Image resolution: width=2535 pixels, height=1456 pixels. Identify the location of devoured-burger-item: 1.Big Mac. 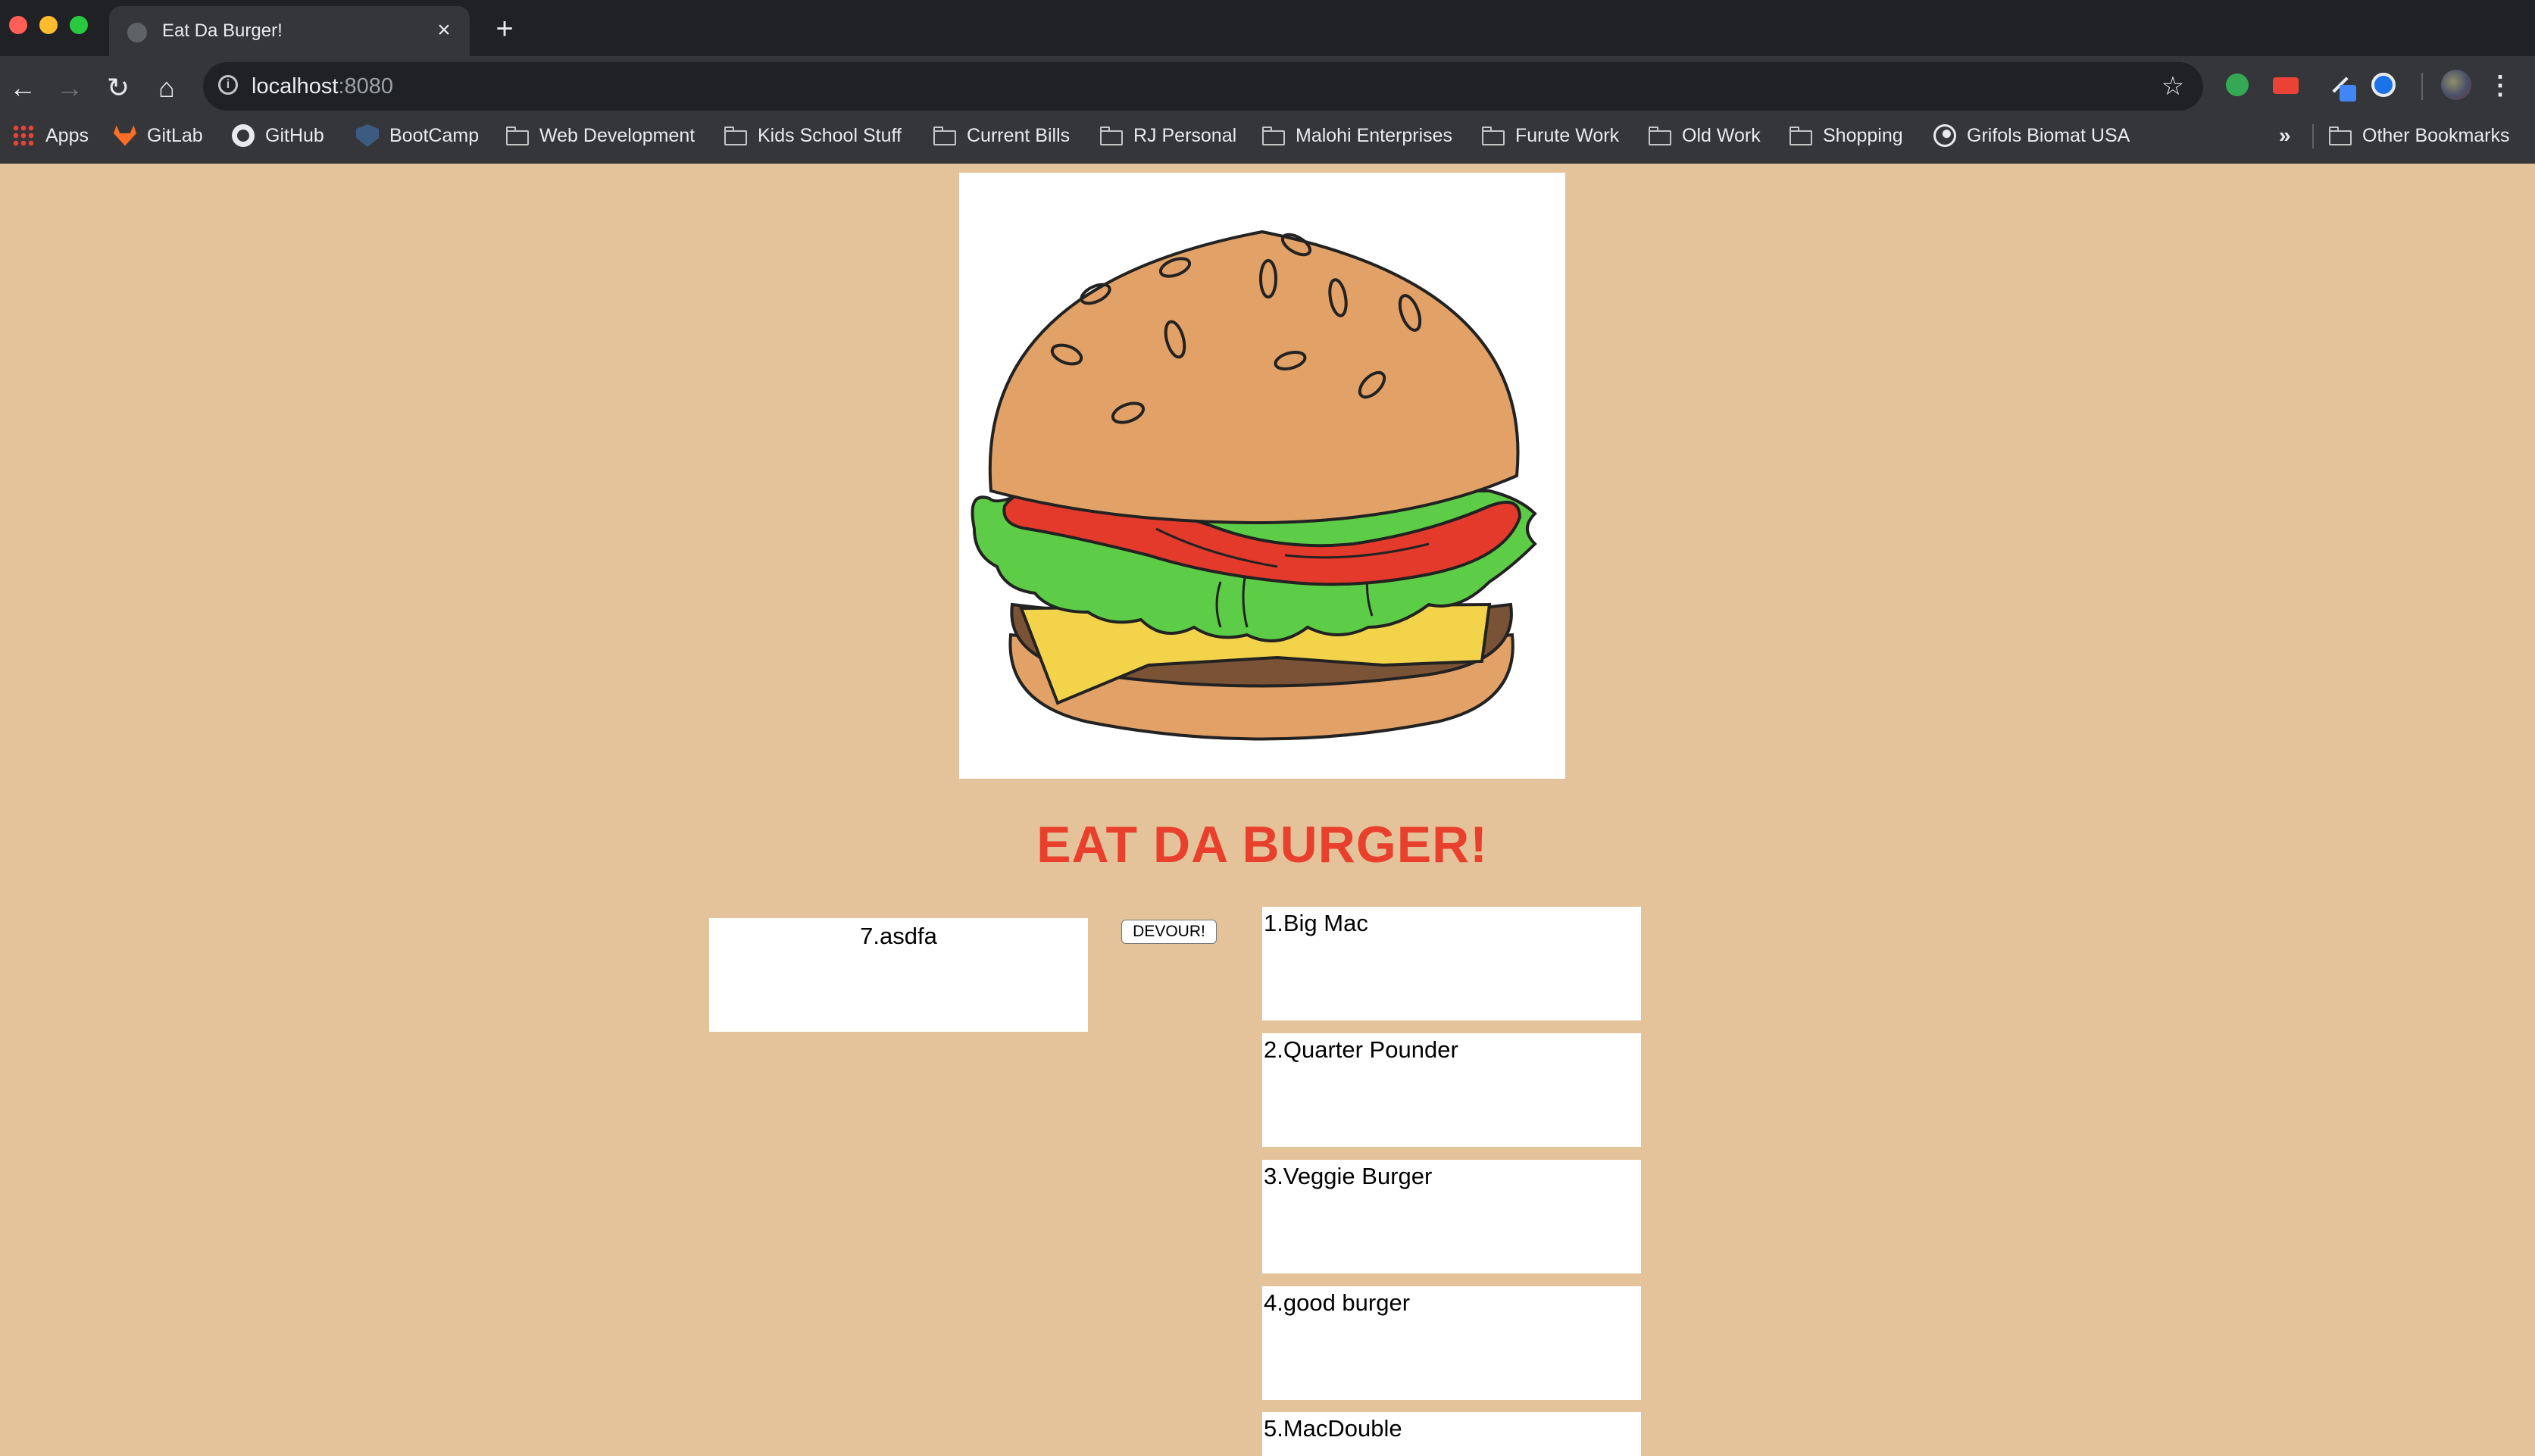
(1451, 963).